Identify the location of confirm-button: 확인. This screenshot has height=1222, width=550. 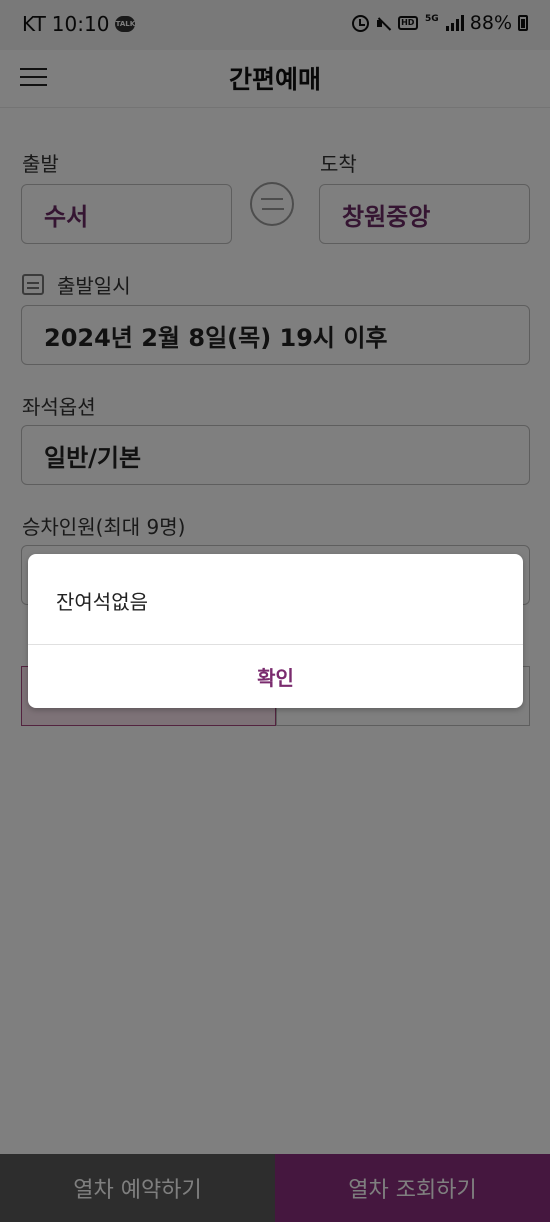
(275, 676).